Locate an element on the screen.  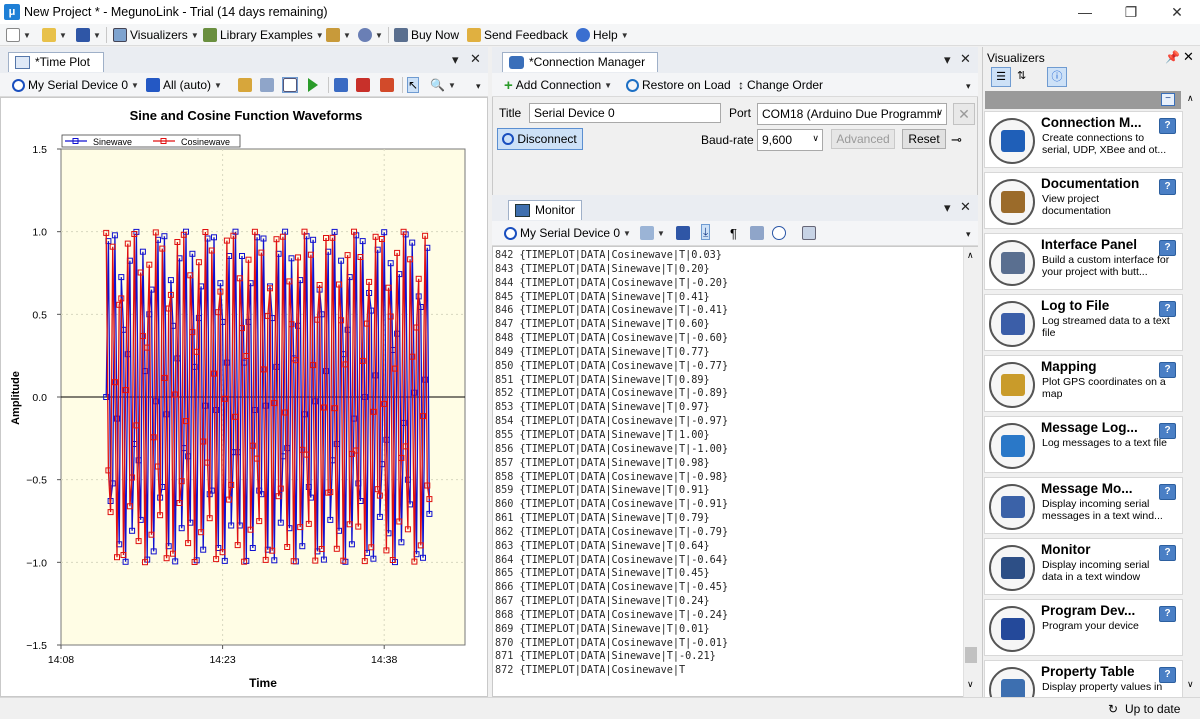
baud-rate-select: 9,600 ∨ is located at coordinates (790, 140).